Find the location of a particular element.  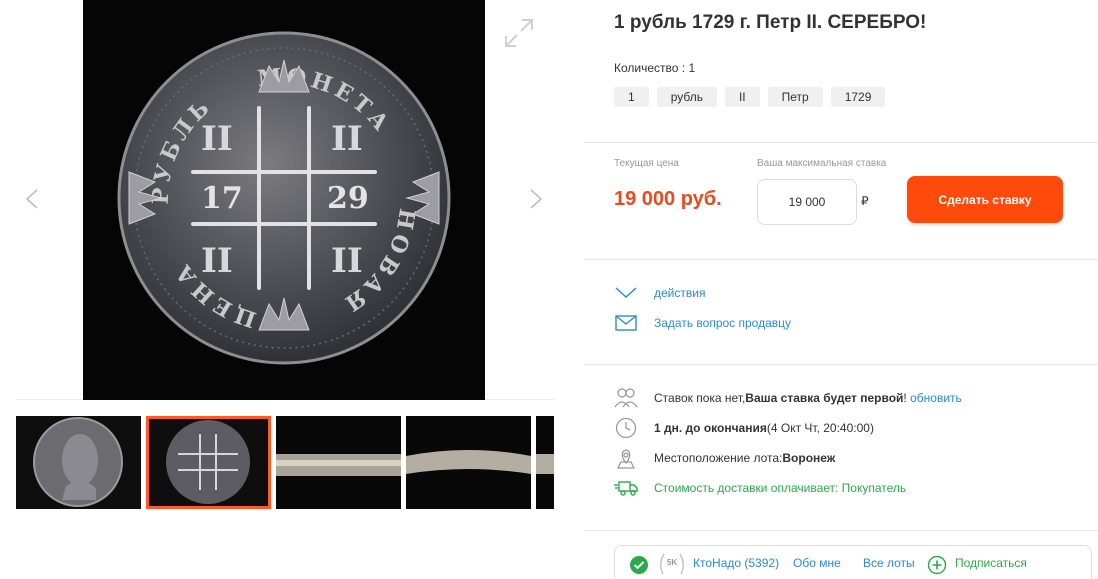

current-price: 19 000 руб. is located at coordinates (668, 199).